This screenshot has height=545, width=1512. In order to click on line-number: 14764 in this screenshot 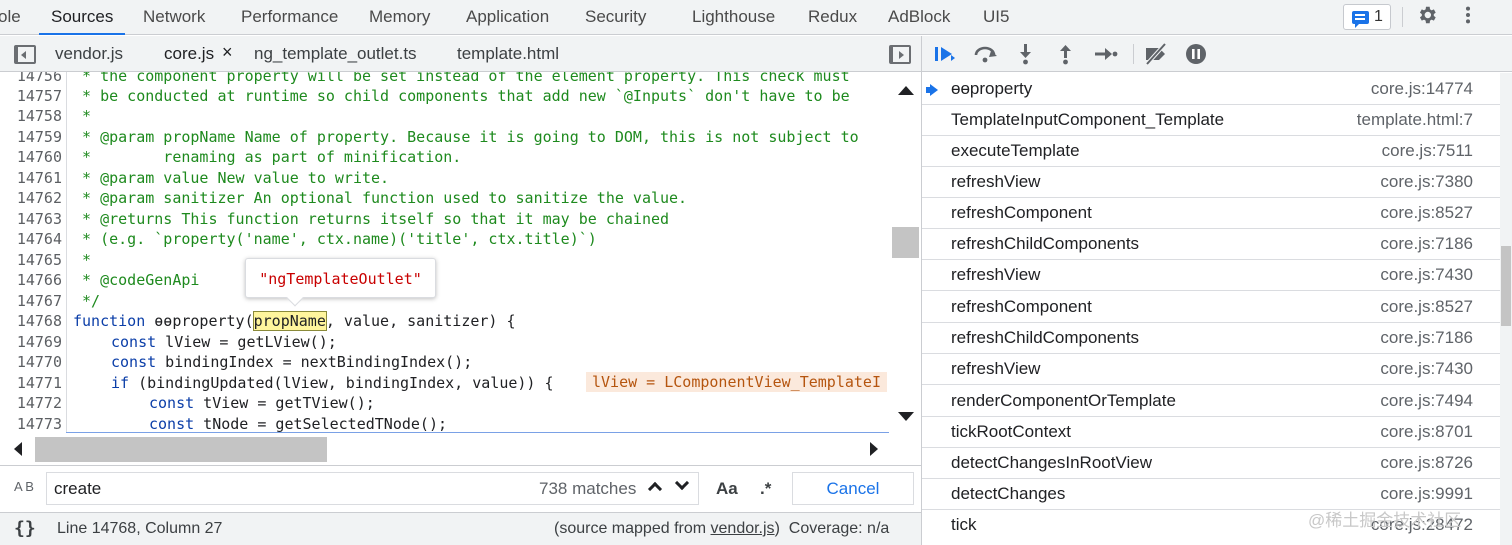, I will do `click(39, 239)`.